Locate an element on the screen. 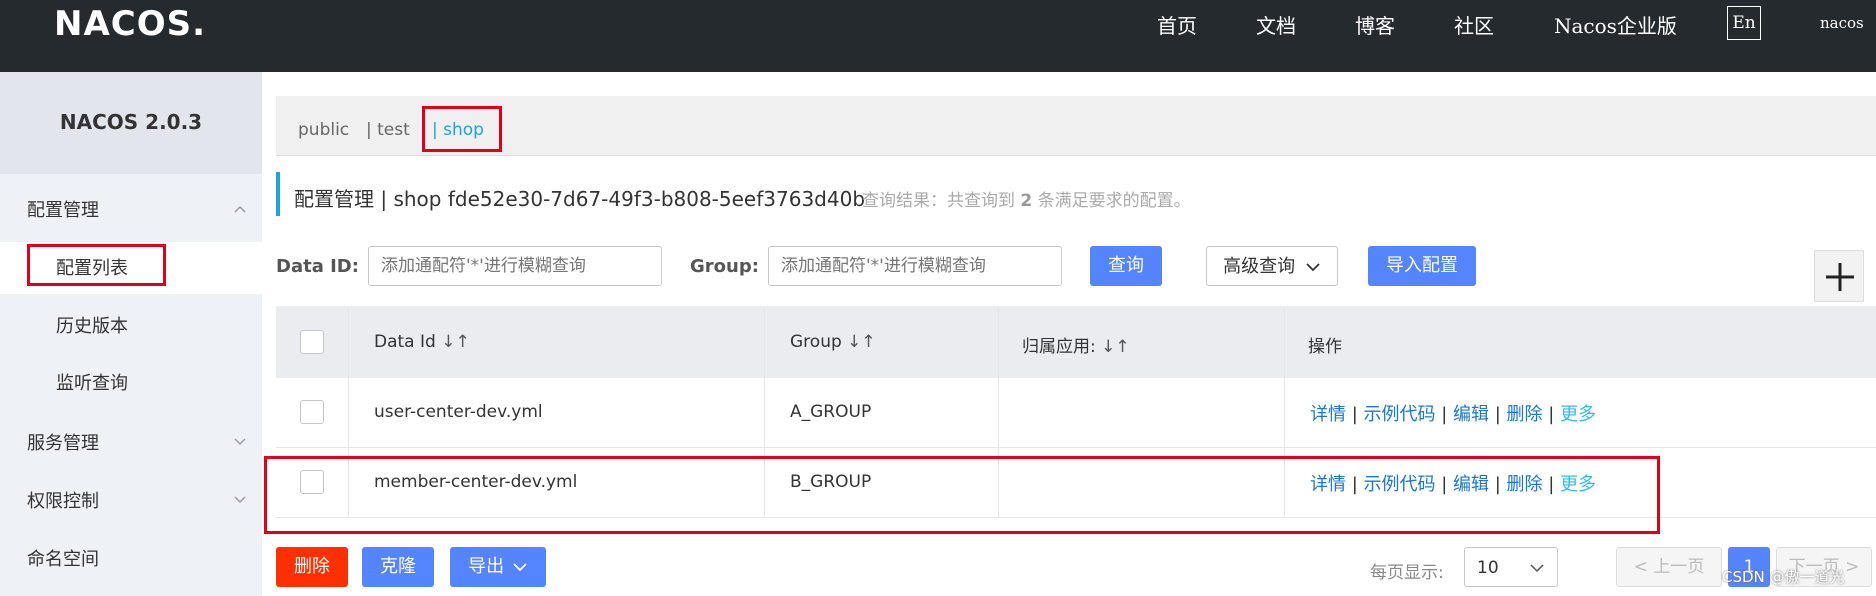 The height and width of the screenshot is (596, 1876). header-group: Group ↓↑ is located at coordinates (833, 342).